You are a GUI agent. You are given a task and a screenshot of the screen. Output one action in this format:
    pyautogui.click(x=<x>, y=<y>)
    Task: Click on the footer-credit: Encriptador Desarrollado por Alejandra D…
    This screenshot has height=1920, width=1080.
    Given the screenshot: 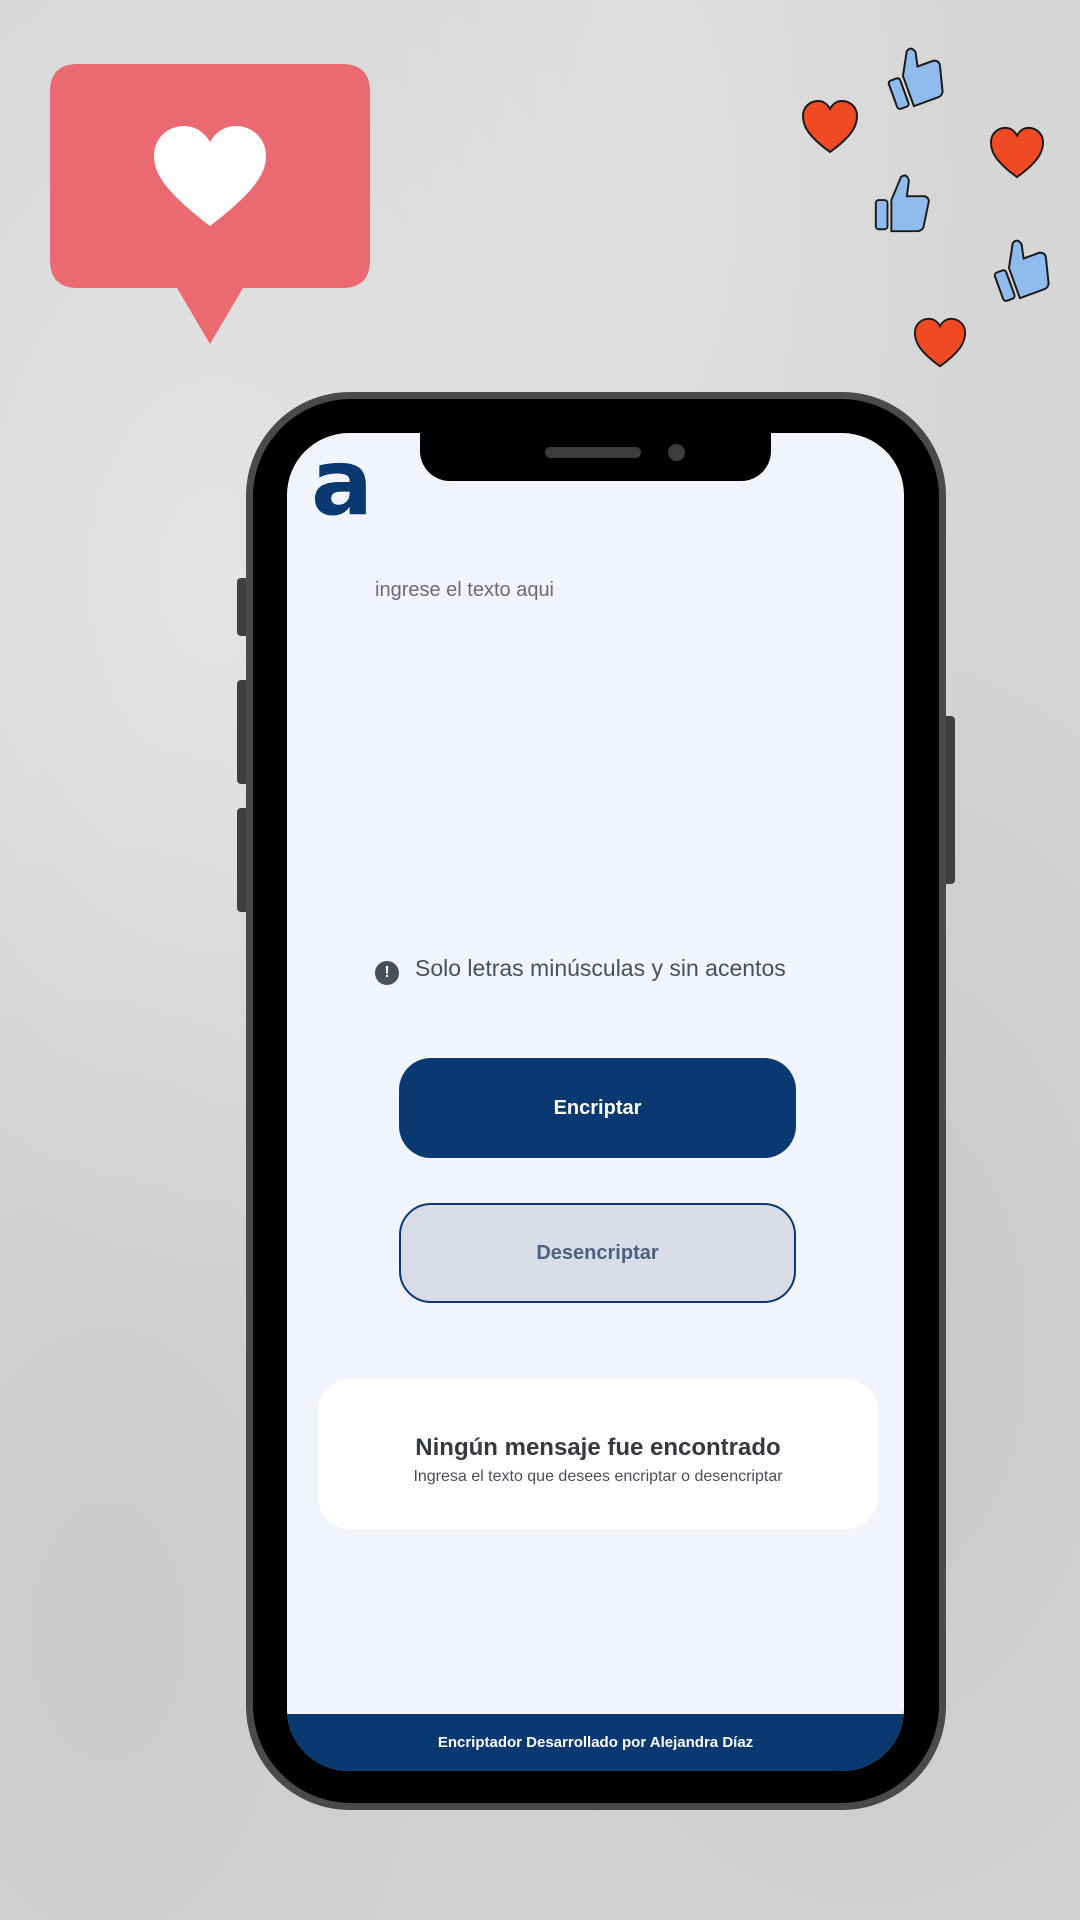 What is the action you would take?
    pyautogui.click(x=595, y=1742)
    